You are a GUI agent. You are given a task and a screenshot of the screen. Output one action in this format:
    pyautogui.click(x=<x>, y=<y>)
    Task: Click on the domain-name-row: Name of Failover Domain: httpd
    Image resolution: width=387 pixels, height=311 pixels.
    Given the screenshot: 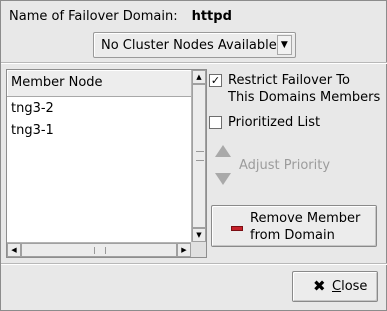 What is the action you would take?
    pyautogui.click(x=120, y=16)
    